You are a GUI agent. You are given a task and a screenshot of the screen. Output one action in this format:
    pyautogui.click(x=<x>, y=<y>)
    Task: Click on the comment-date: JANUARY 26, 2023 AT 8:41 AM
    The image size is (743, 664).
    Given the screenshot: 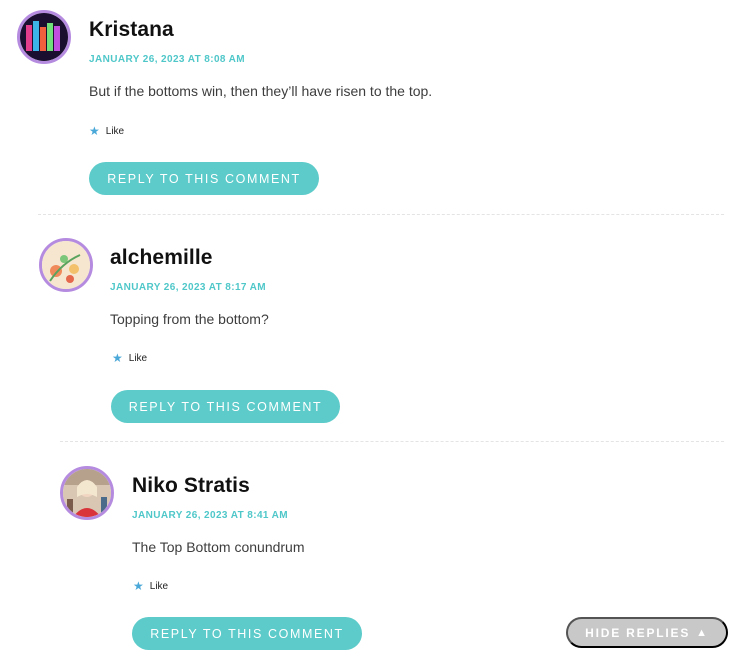 What is the action you would take?
    pyautogui.click(x=210, y=515)
    